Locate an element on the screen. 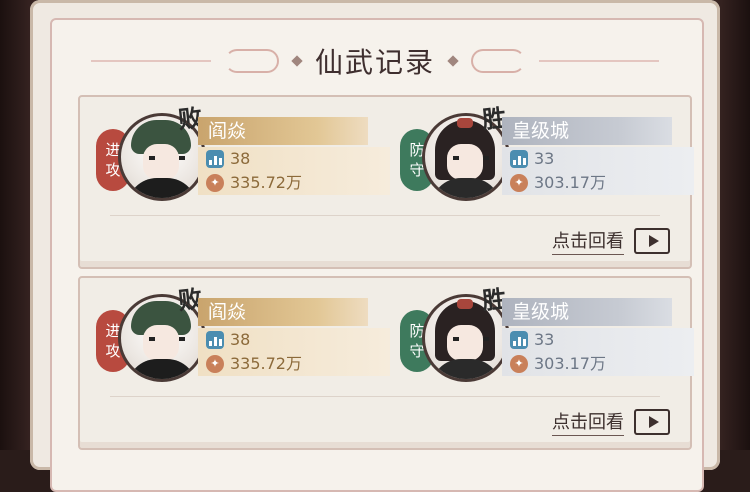  header-line-right is located at coordinates (599, 61).